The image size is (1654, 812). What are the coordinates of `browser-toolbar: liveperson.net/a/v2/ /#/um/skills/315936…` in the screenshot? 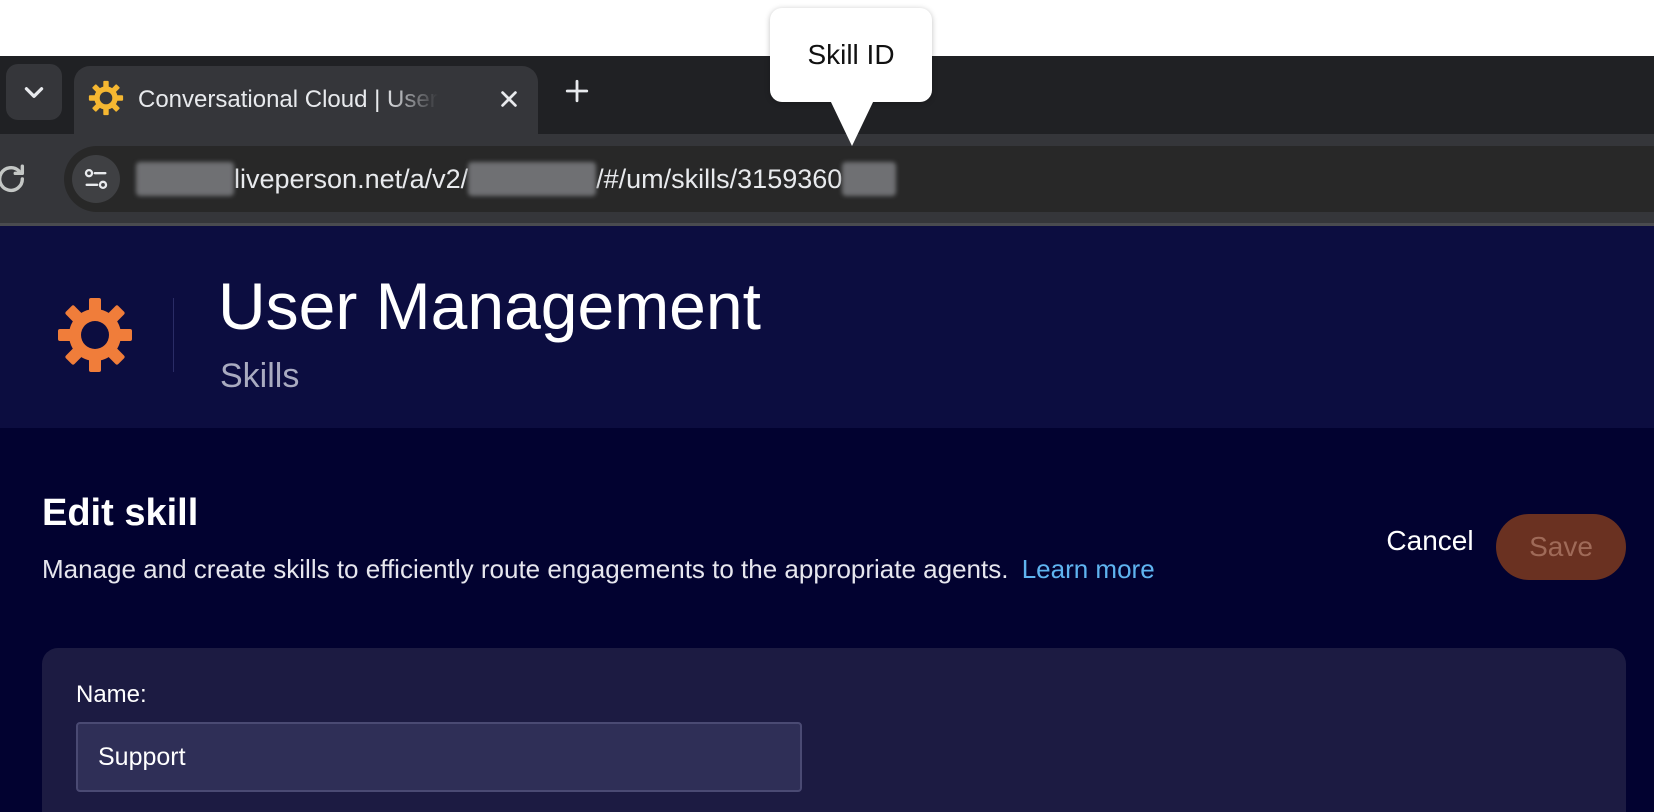 It's located at (827, 180).